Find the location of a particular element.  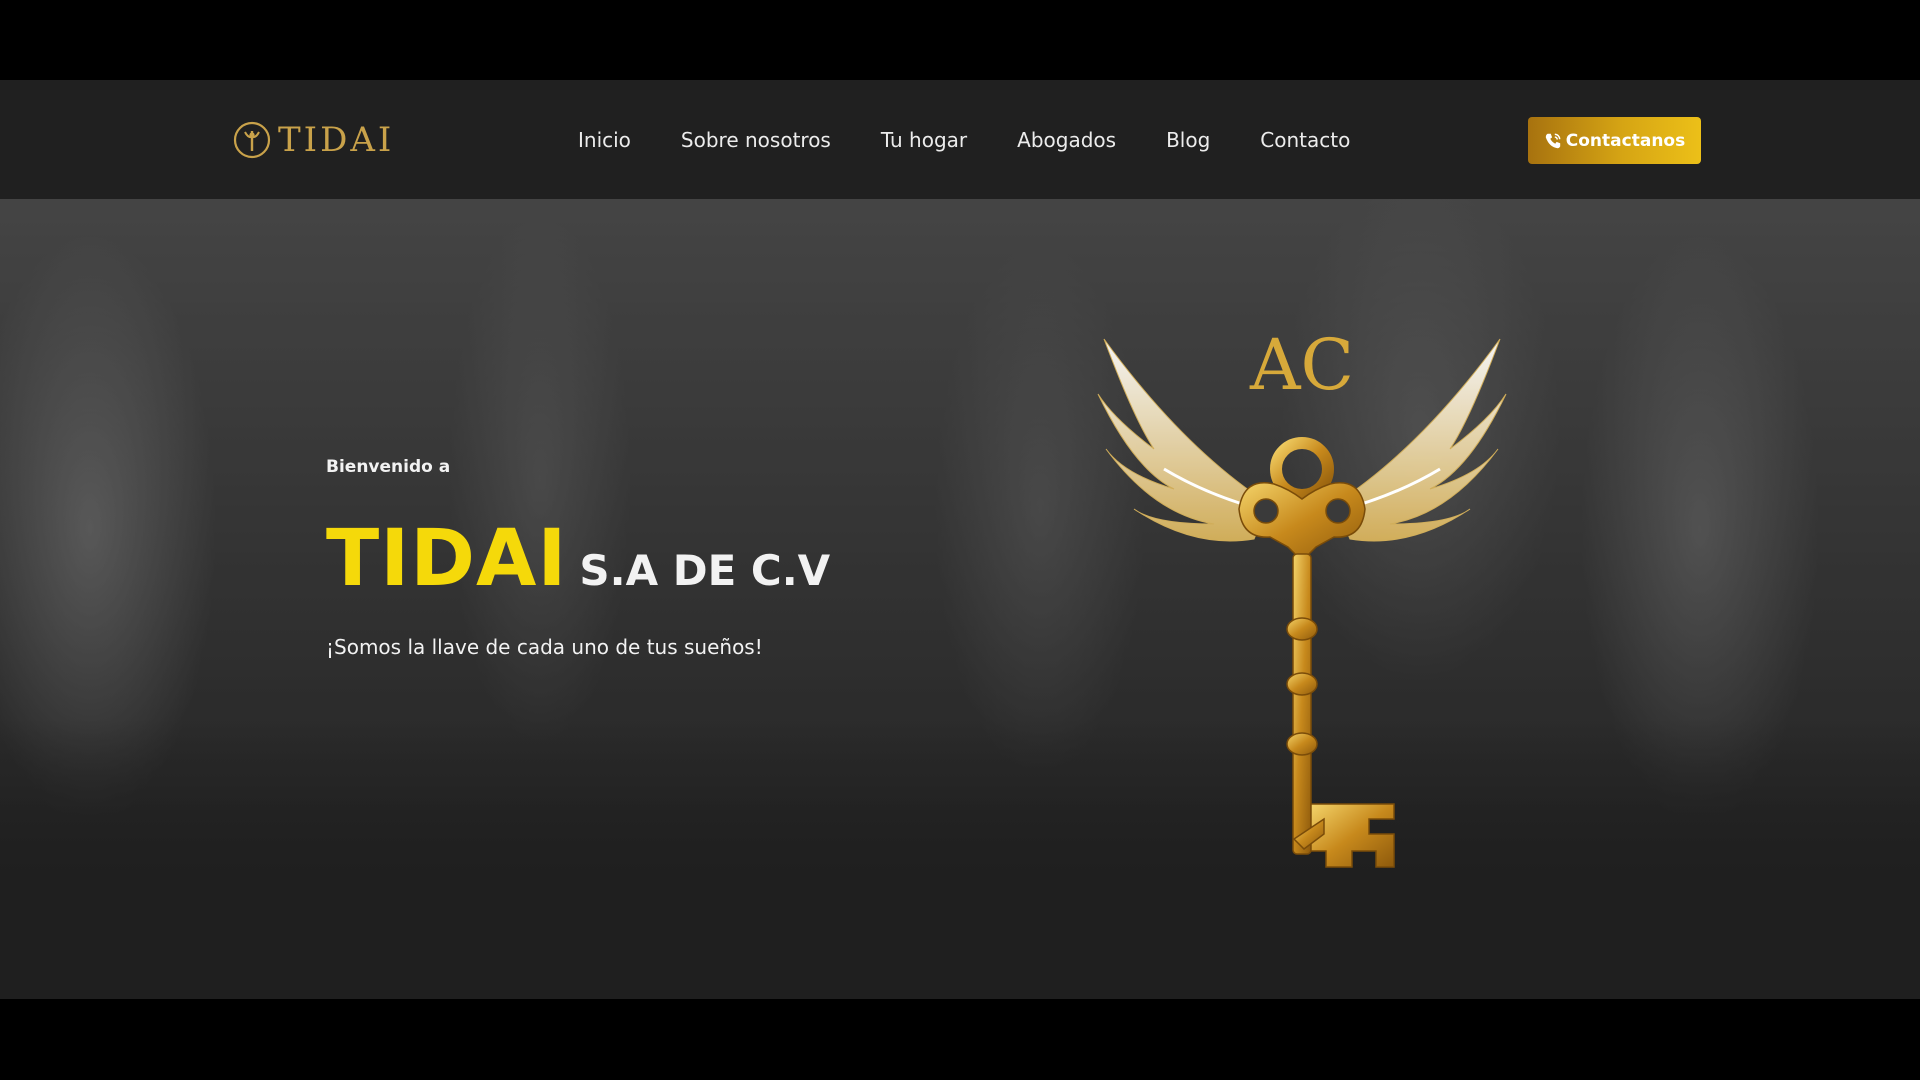

nav-item-inicio: Inicio is located at coordinates (604, 140).